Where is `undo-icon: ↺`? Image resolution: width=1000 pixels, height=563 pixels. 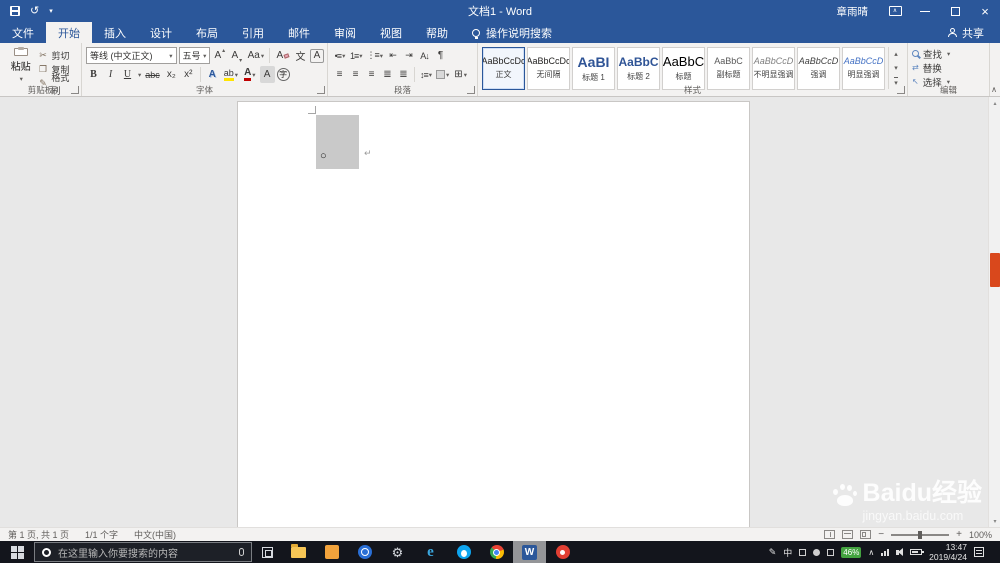 undo-icon: ↺ is located at coordinates (34, 11).